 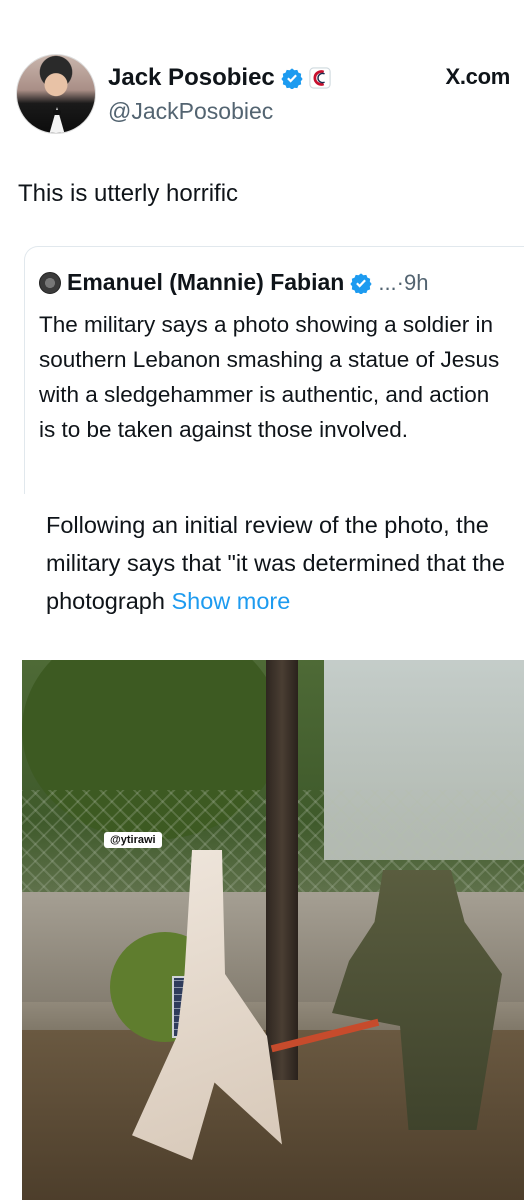 I want to click on quoted-author-avatar, so click(x=50, y=282).